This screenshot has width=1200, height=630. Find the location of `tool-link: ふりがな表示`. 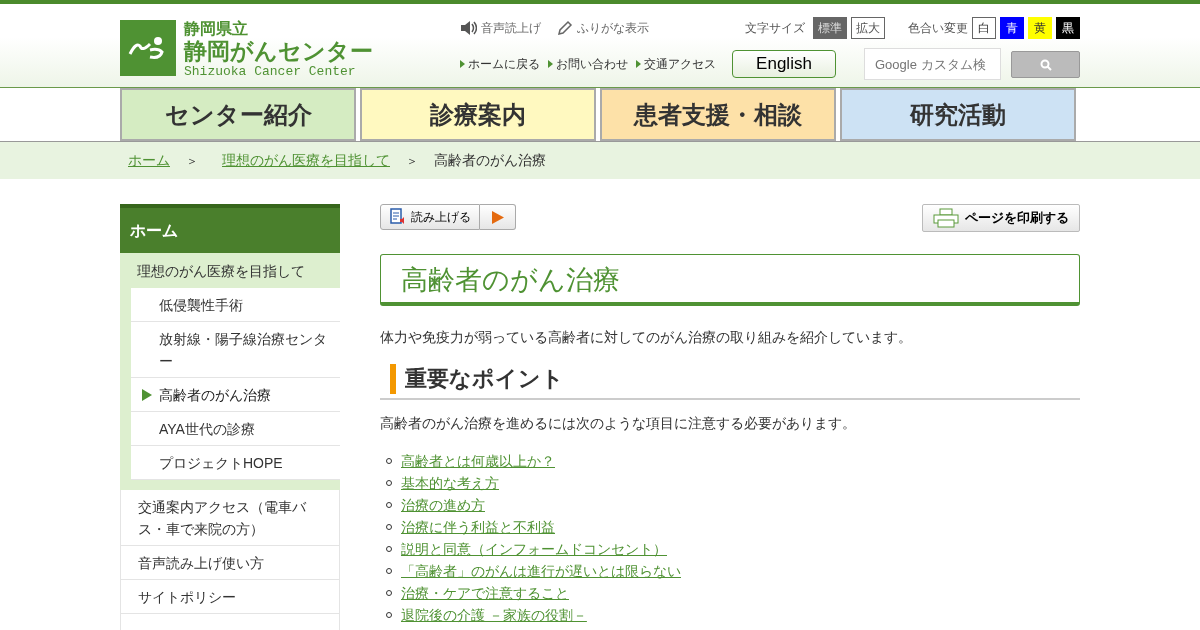

tool-link: ふりがな表示 is located at coordinates (603, 28).